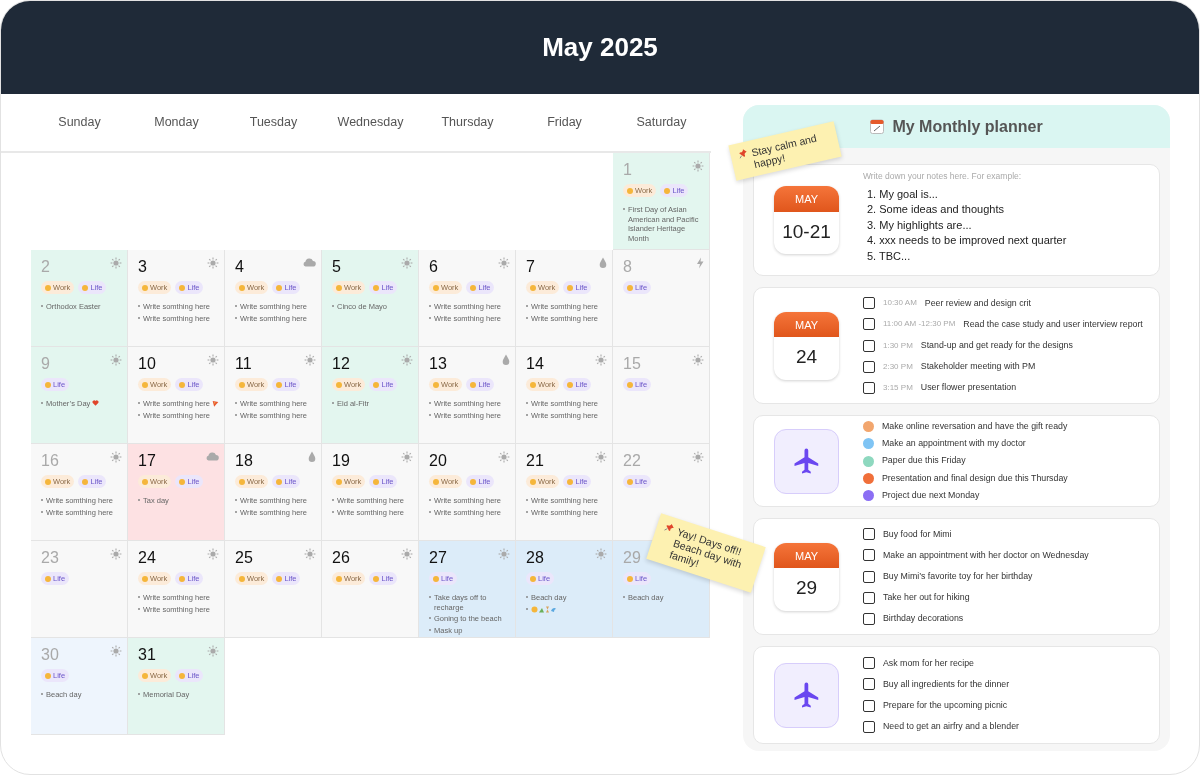 Image resolution: width=1200 pixels, height=775 pixels. Describe the element at coordinates (632, 364) in the screenshot. I see `day-number: 15` at that location.